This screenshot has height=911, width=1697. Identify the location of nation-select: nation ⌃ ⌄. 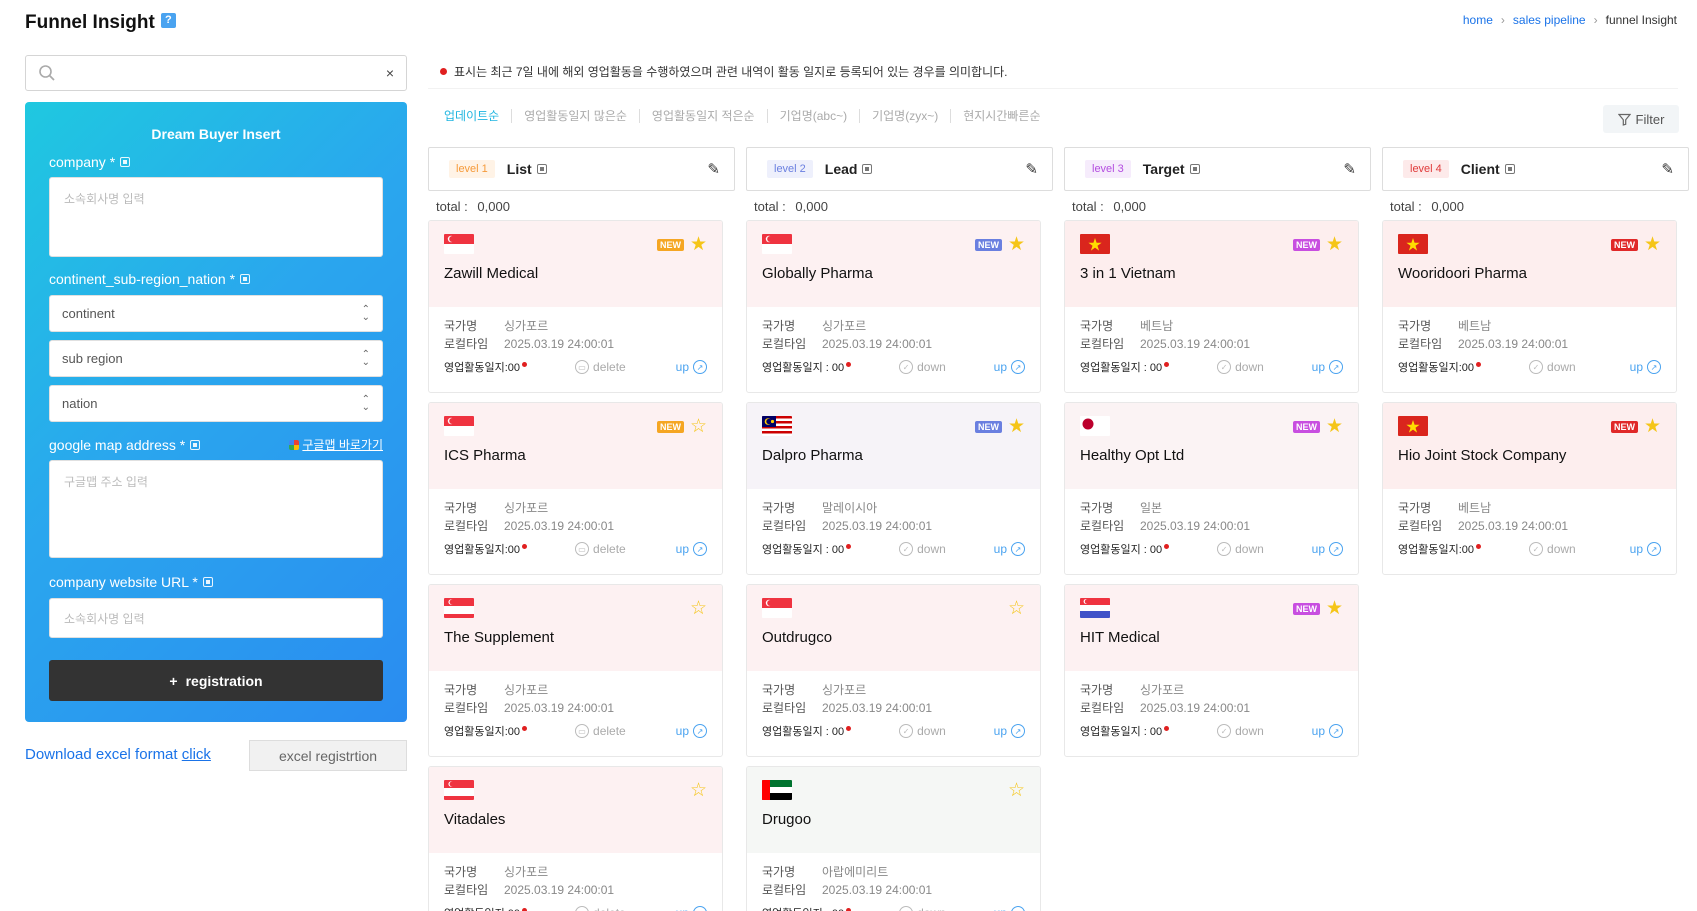
(216, 403).